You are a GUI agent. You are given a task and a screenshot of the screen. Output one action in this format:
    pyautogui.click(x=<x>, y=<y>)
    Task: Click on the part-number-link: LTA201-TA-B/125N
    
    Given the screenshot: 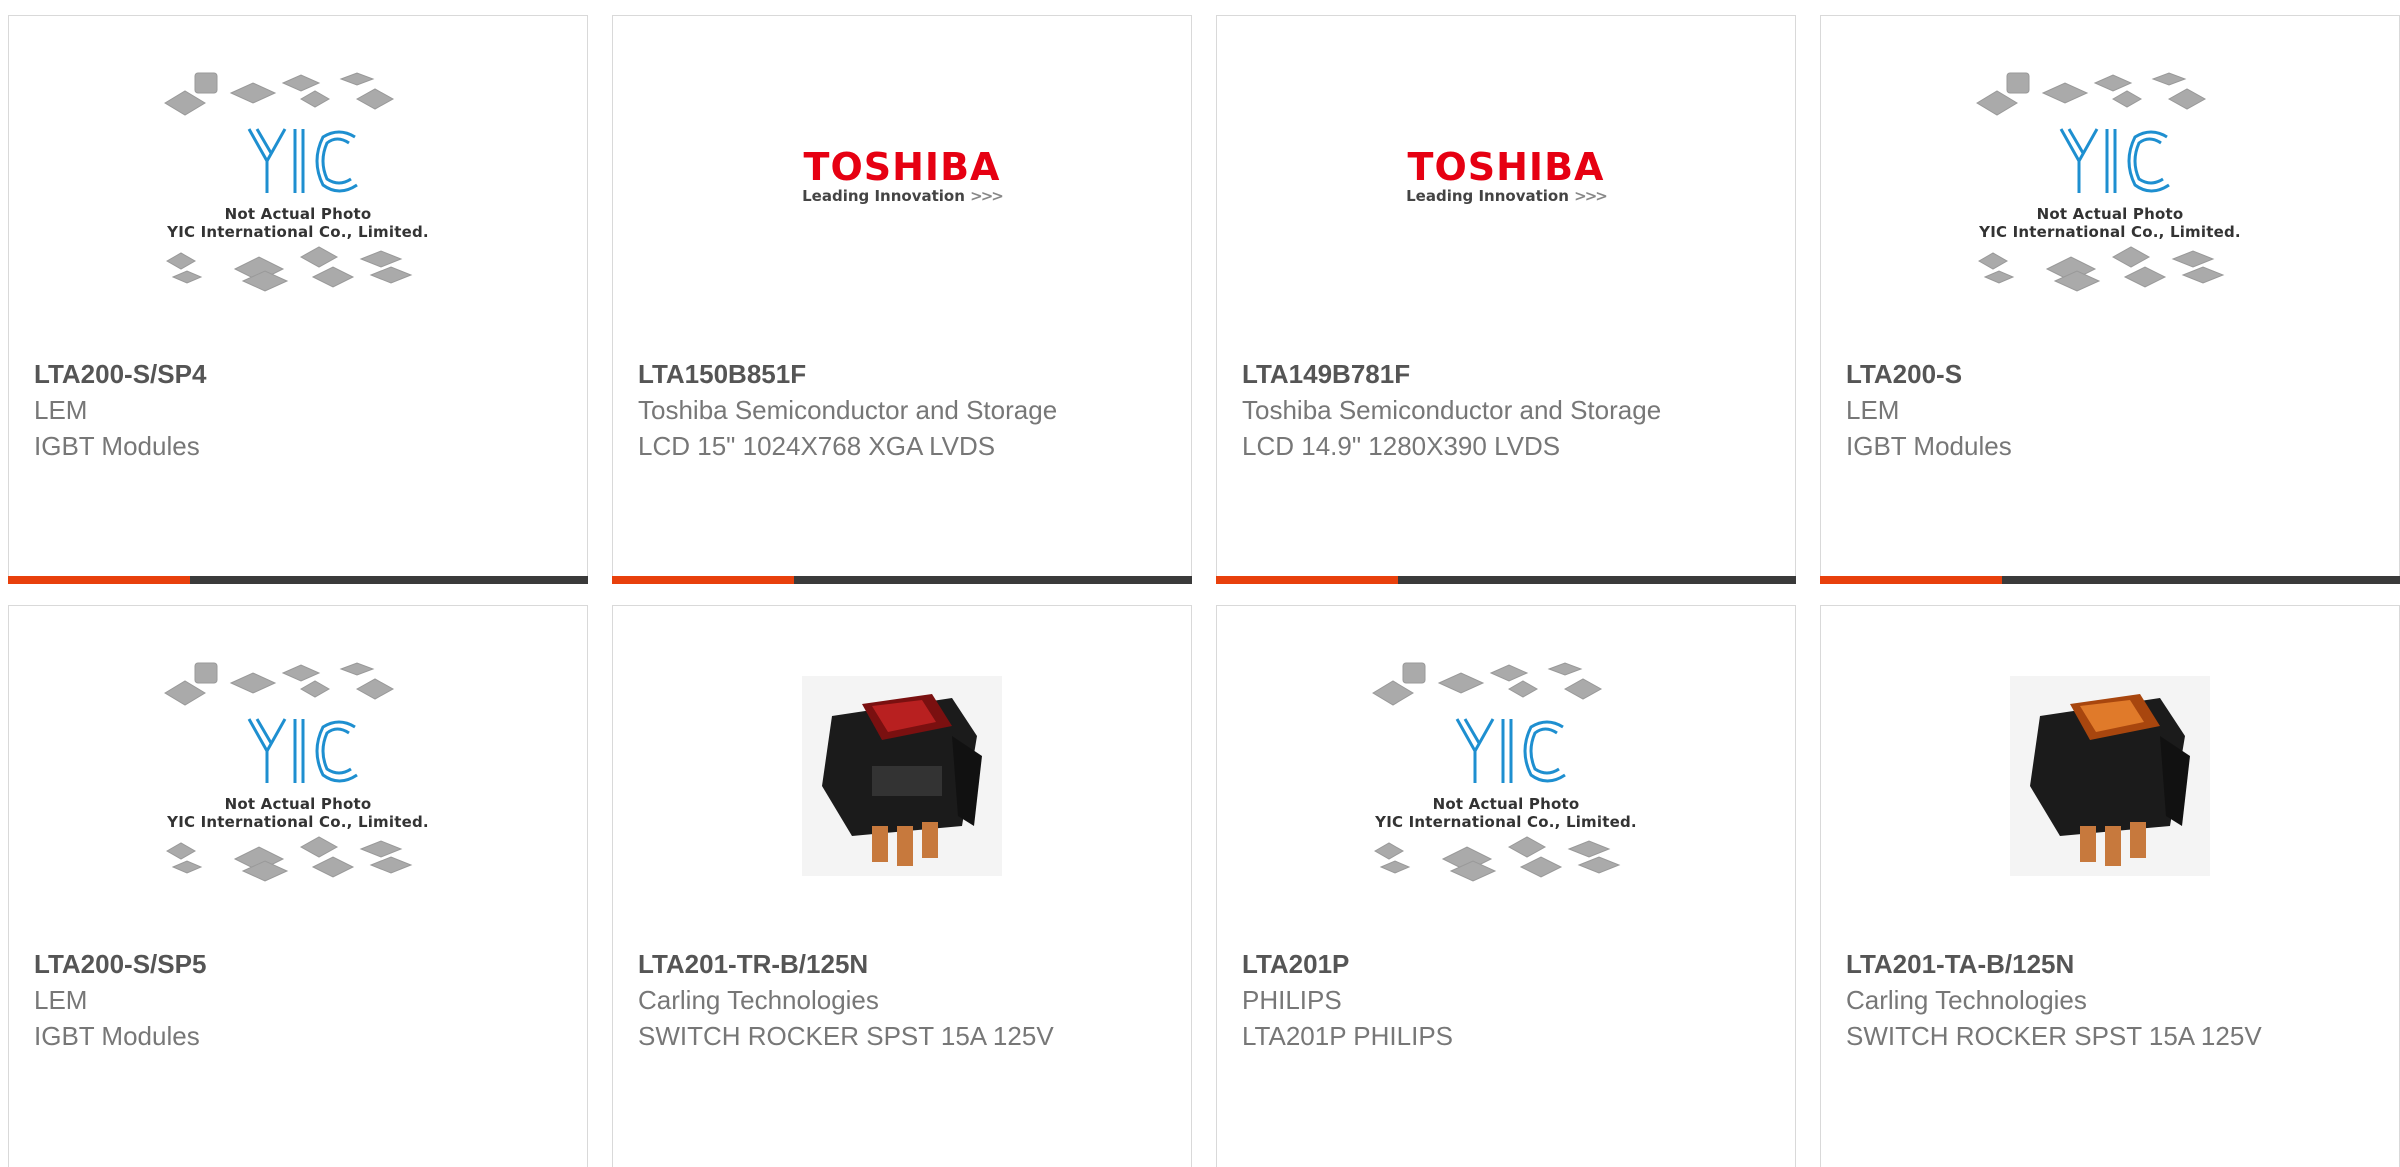 What is the action you would take?
    pyautogui.click(x=2066, y=964)
    